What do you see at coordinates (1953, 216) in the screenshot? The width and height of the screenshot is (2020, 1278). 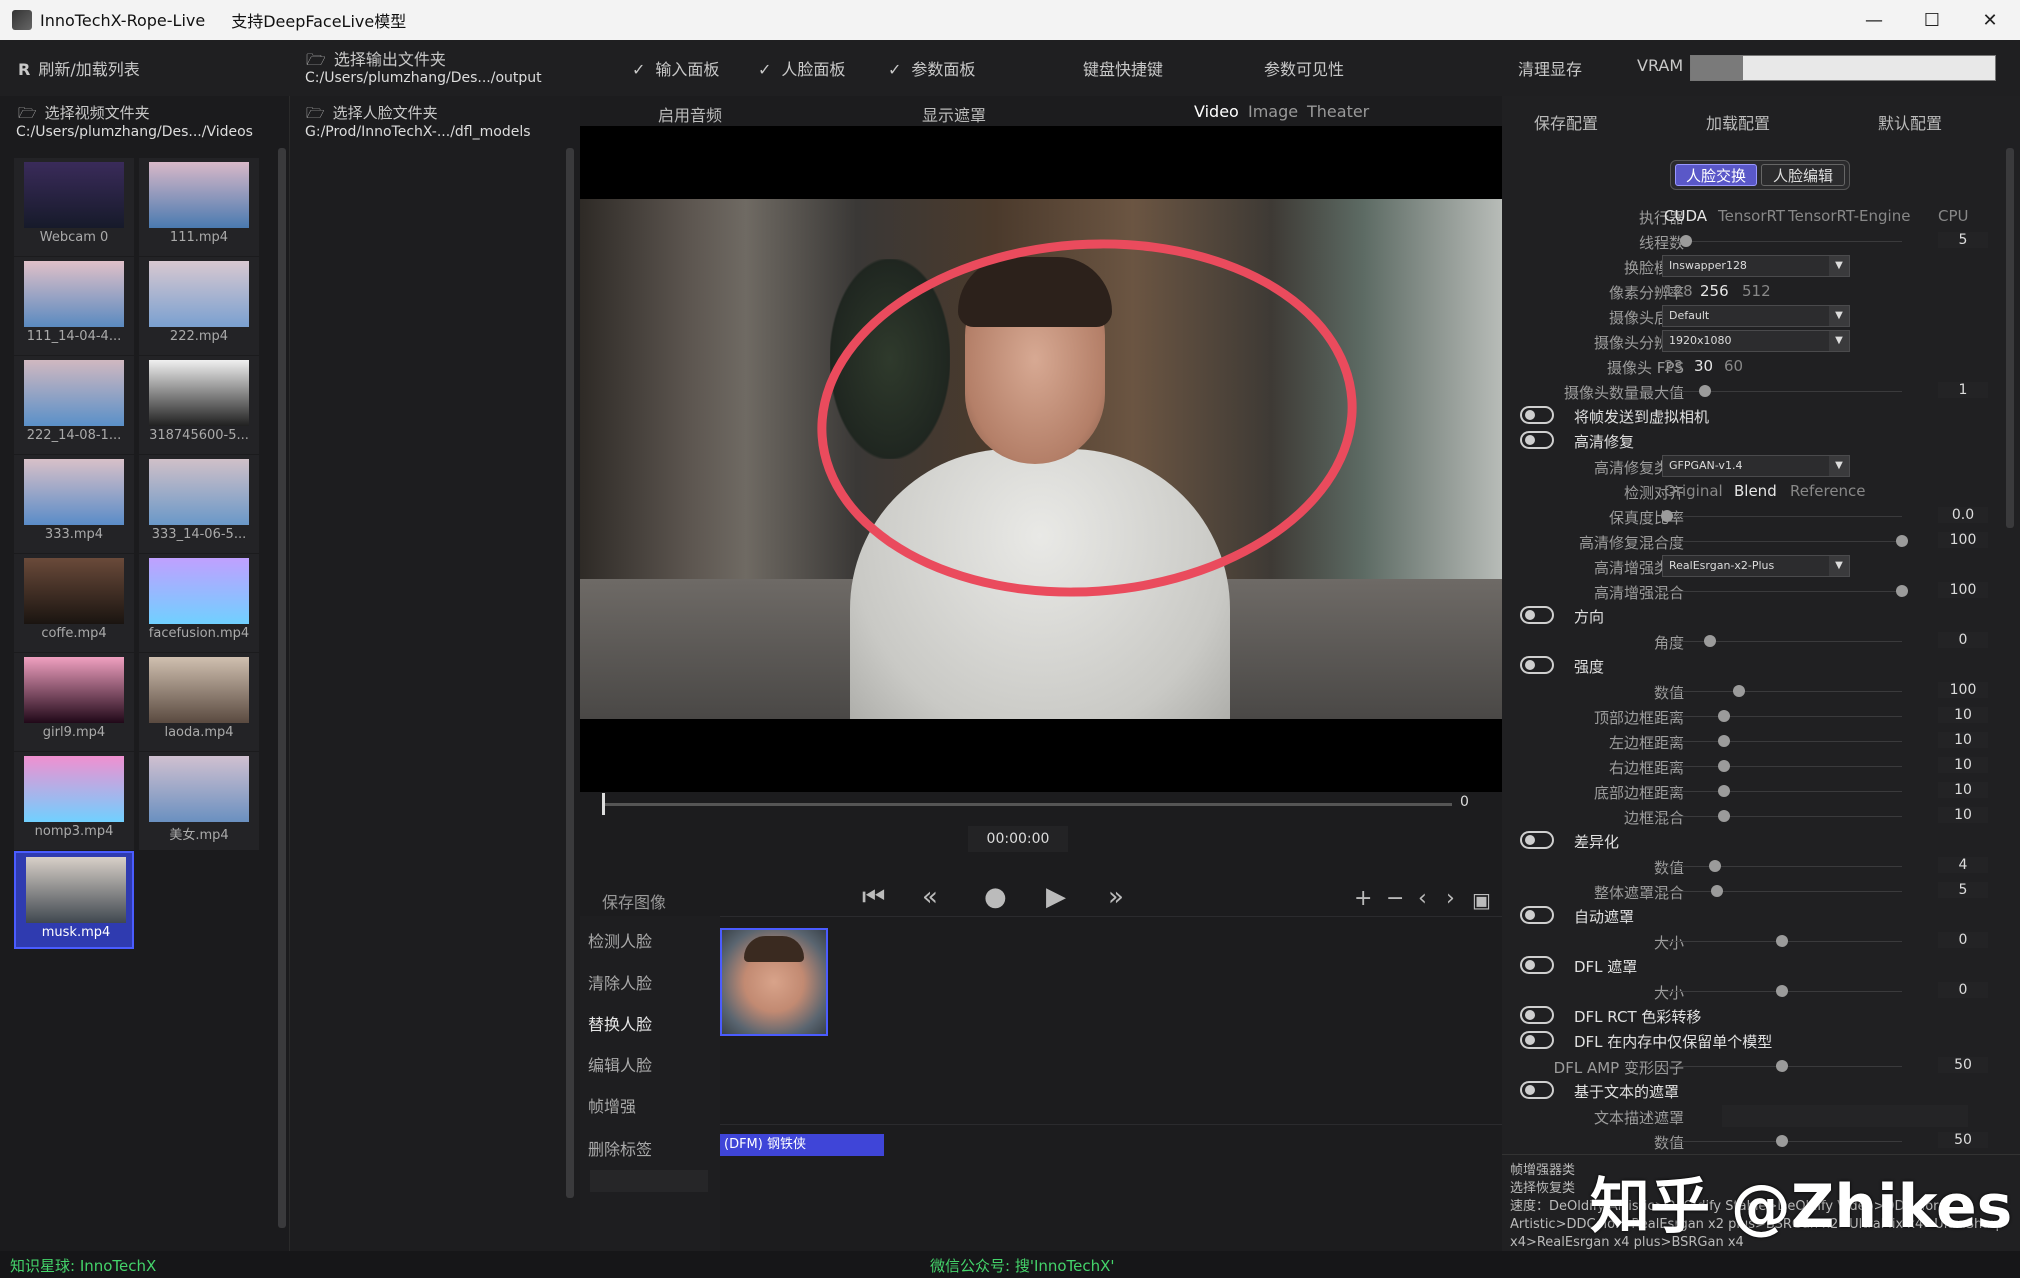 I see `option-item: CPU` at bounding box center [1953, 216].